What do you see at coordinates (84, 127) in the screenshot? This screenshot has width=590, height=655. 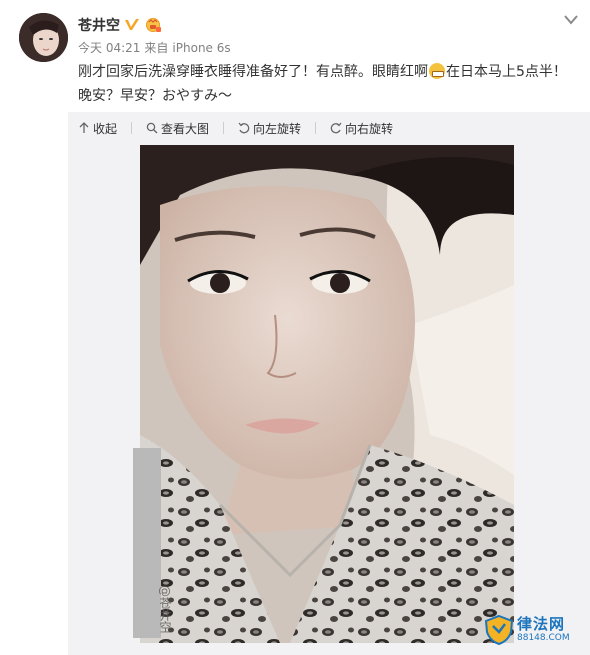 I see `arrow-up-icon` at bounding box center [84, 127].